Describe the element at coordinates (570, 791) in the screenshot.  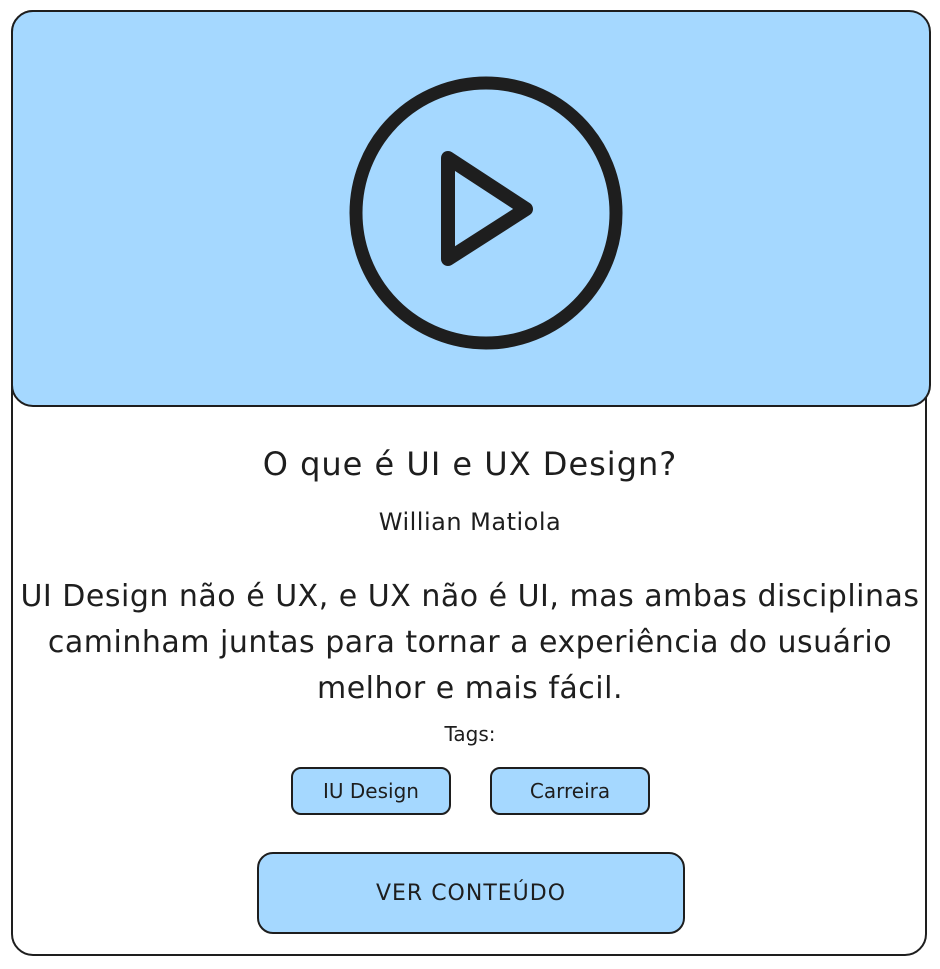
I see `tag-carreira: Carreira` at that location.